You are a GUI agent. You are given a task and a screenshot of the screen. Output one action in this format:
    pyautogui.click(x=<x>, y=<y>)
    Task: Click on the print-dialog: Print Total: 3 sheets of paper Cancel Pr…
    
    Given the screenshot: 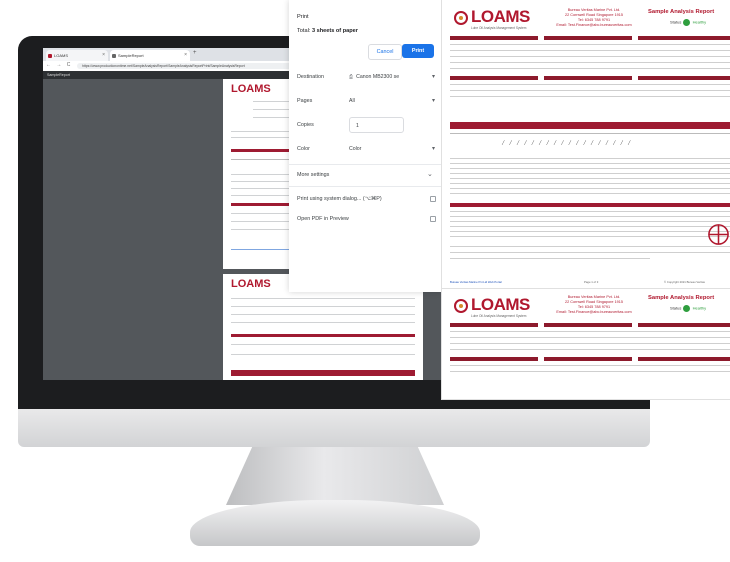 What is the action you would take?
    pyautogui.click(x=365, y=146)
    